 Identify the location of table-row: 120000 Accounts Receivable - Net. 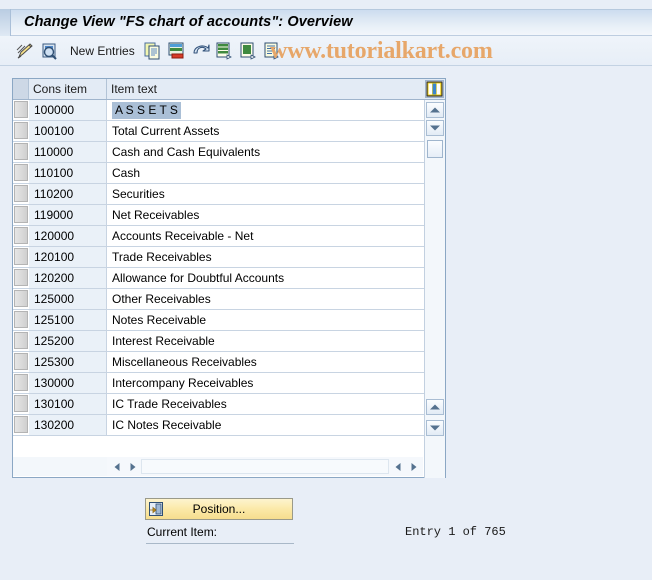
(229, 236).